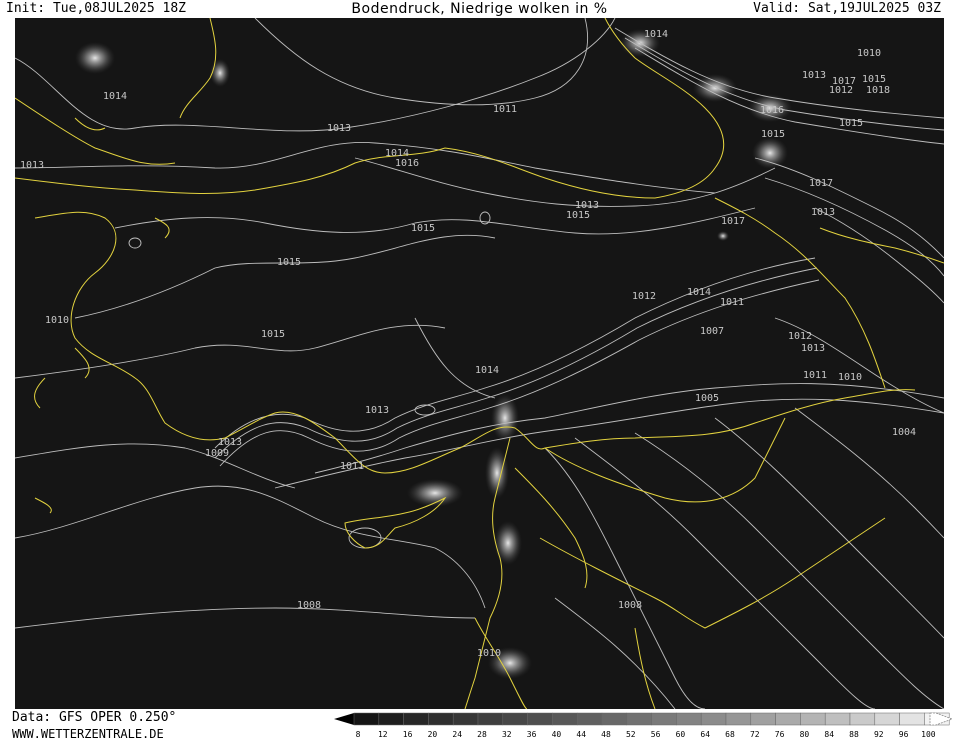 The width and height of the screenshot is (959, 741). What do you see at coordinates (730, 734) in the screenshot?
I see `colorbar-label: 68` at bounding box center [730, 734].